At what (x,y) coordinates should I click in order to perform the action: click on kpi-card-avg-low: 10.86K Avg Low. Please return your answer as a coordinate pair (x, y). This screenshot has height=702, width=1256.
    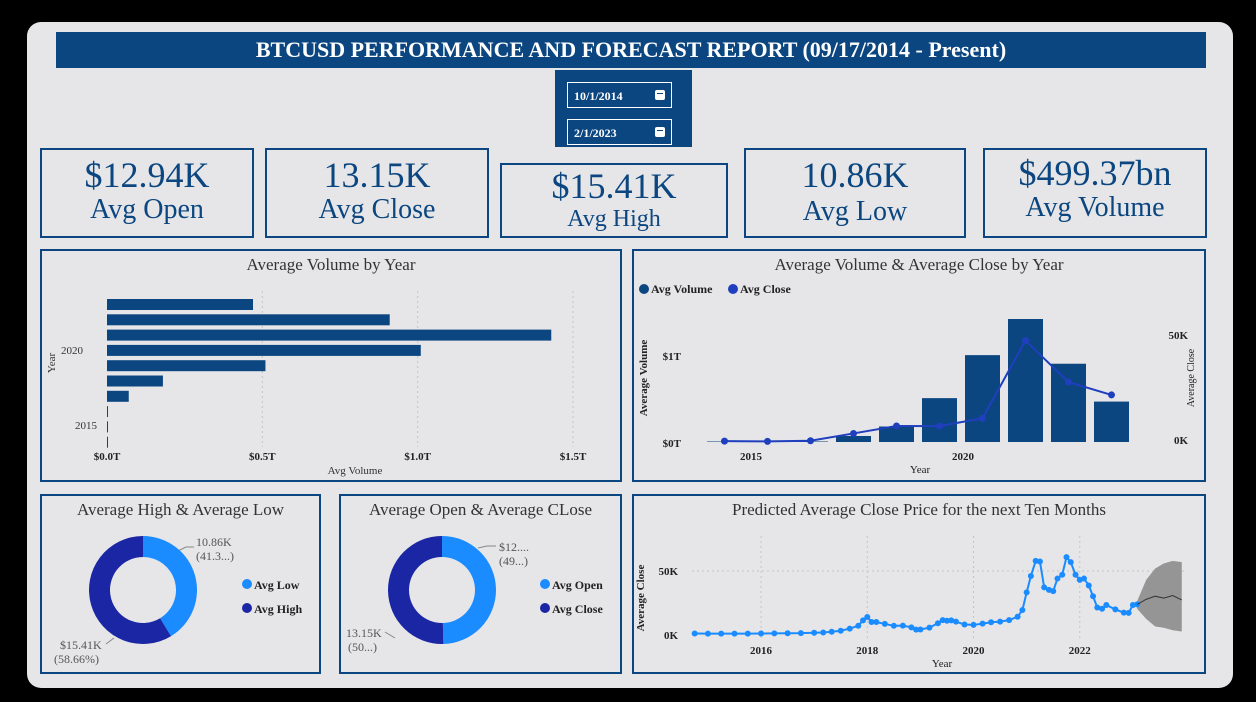
    Looking at the image, I should click on (855, 193).